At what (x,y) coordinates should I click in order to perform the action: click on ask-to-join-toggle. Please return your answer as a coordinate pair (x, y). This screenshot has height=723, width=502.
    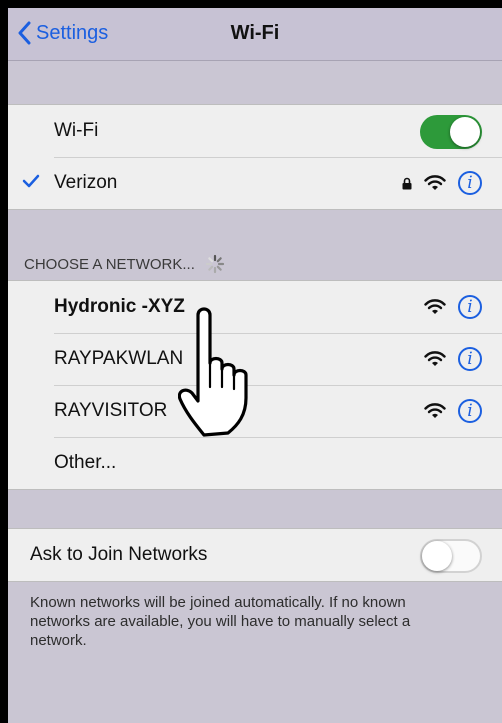
    Looking at the image, I should click on (451, 556).